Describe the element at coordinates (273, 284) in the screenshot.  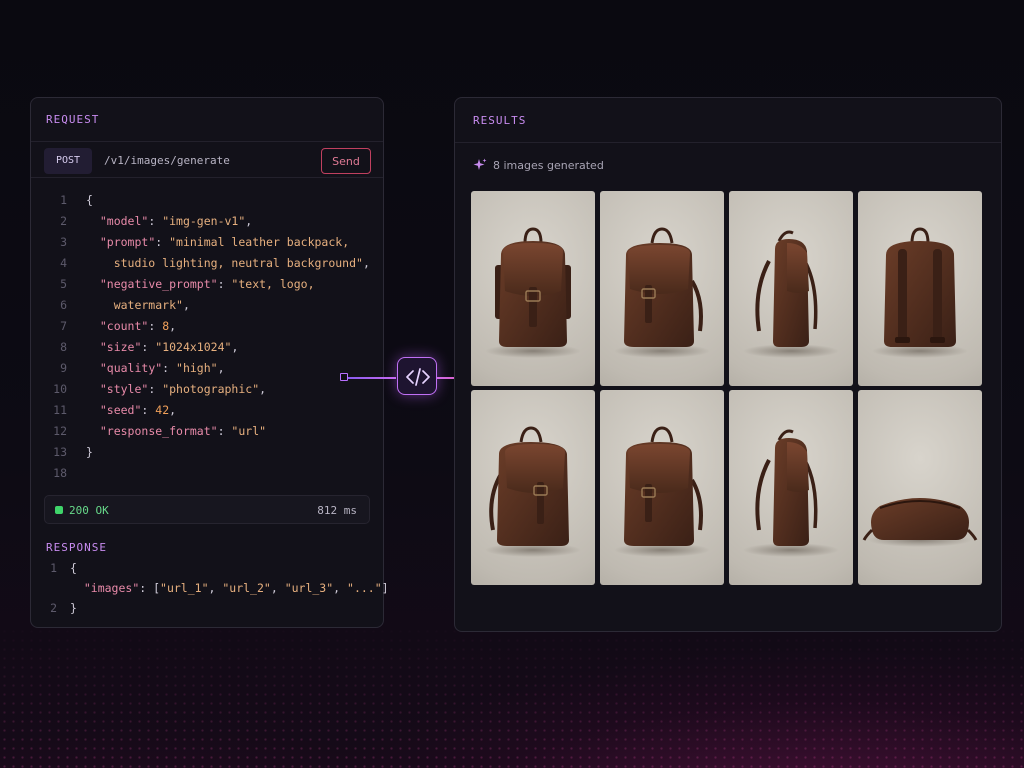
I see `code-token: "text, logo,` at that location.